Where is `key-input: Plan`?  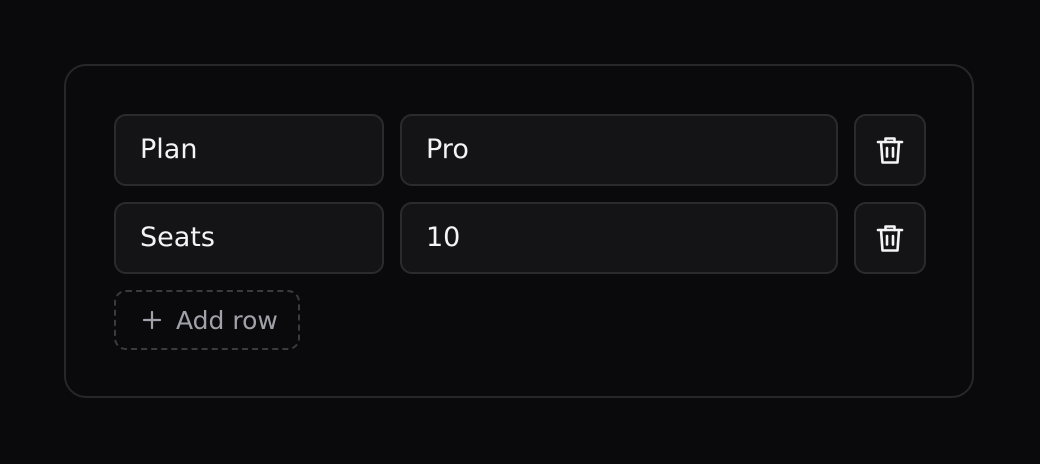 key-input: Plan is located at coordinates (249, 150).